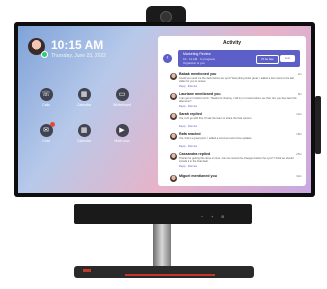 This screenshot has height=289, width=327. Describe the element at coordinates (236, 180) in the screenshot. I see `activity-item: Miguel mentioned you 32m` at that location.